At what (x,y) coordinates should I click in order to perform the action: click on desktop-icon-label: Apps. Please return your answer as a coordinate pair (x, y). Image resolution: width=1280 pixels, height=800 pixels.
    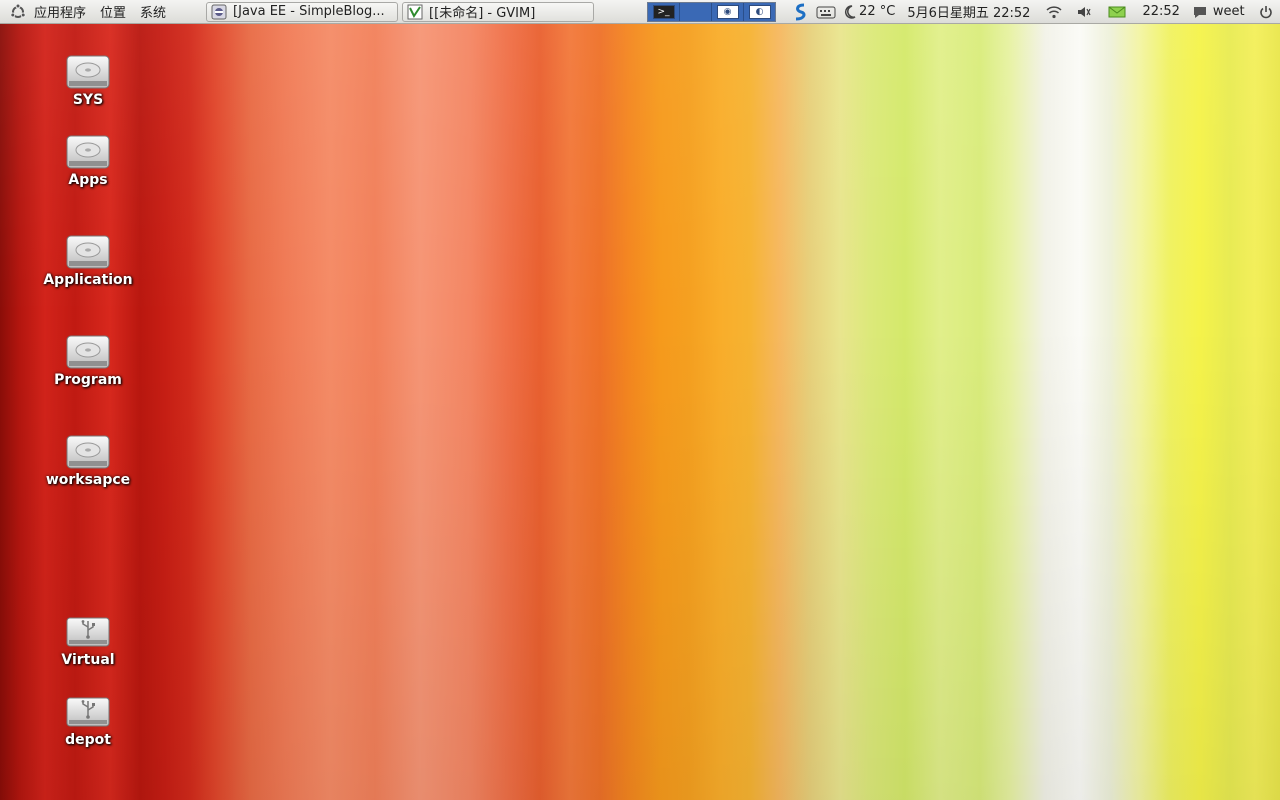
    Looking at the image, I should click on (88, 180).